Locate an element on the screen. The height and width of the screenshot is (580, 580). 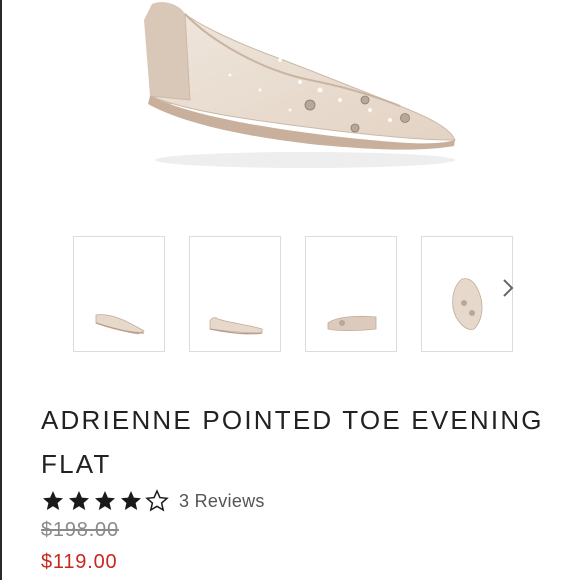
shoe-side-thumbnail-image is located at coordinates (236, 326).